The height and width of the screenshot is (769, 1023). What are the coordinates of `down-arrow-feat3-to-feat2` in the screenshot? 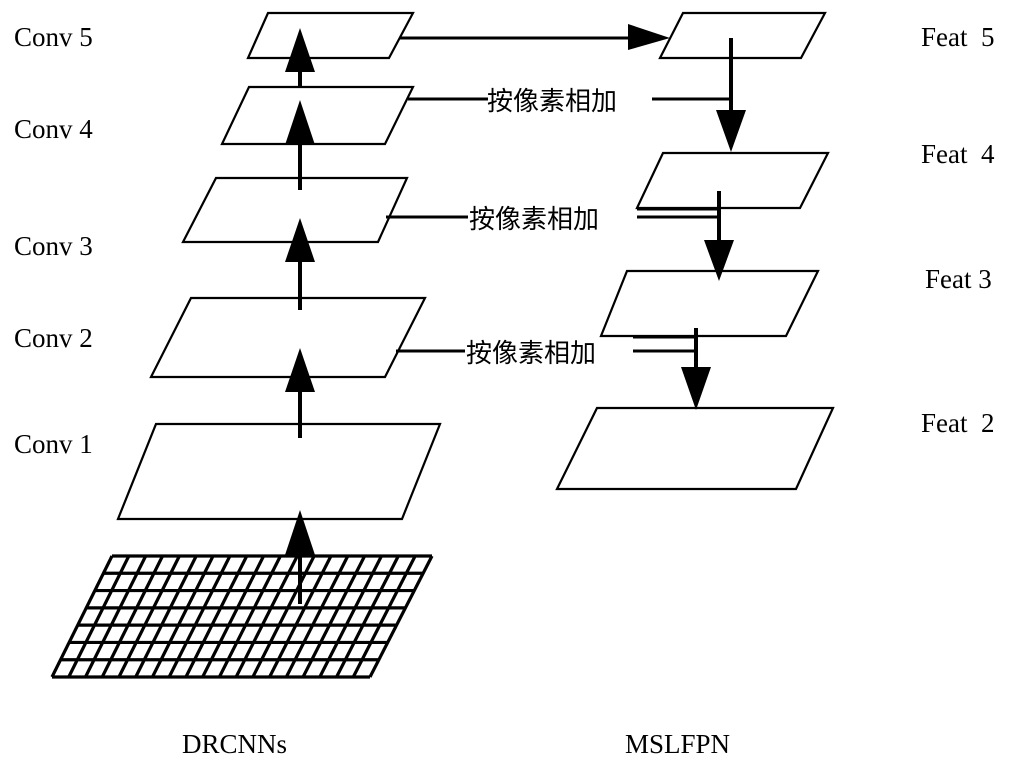 It's located at (696, 369).